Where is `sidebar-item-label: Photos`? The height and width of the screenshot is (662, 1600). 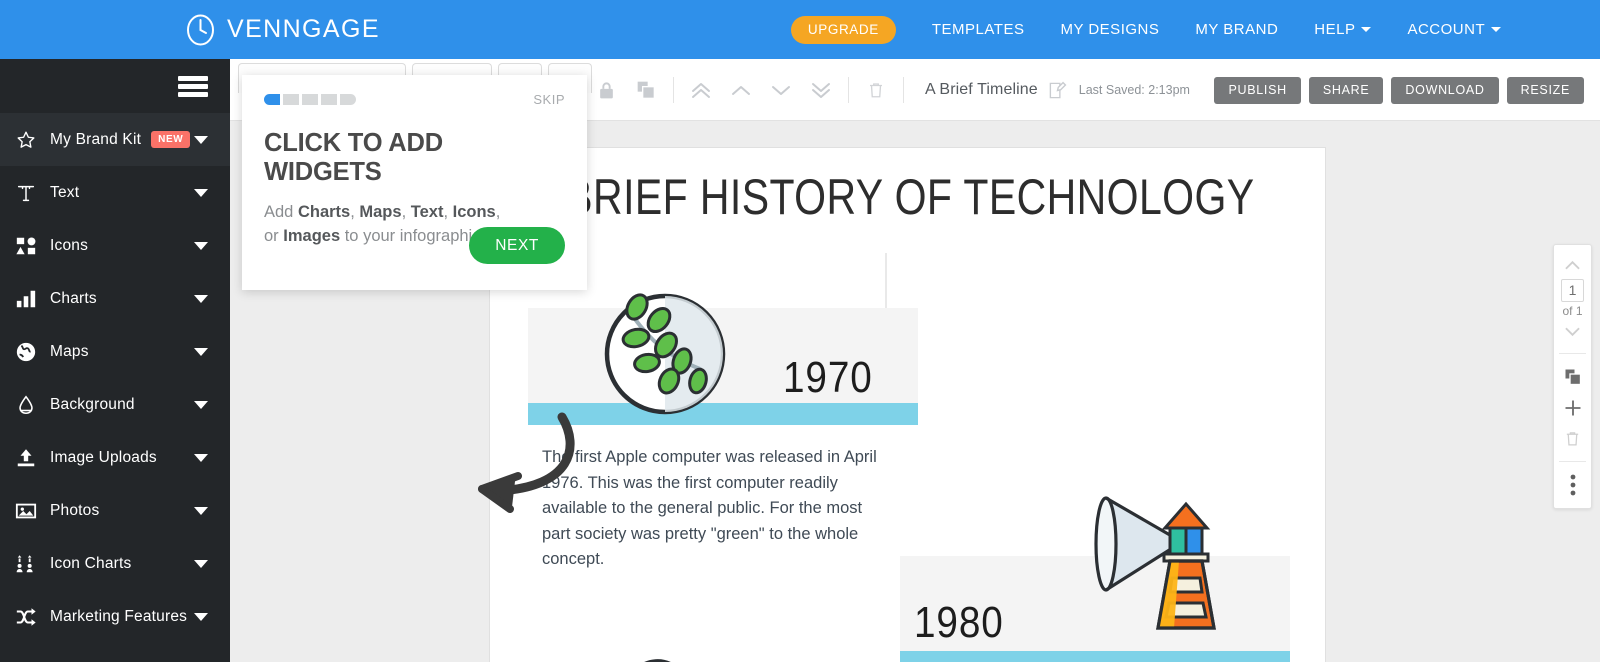 sidebar-item-label: Photos is located at coordinates (75, 510).